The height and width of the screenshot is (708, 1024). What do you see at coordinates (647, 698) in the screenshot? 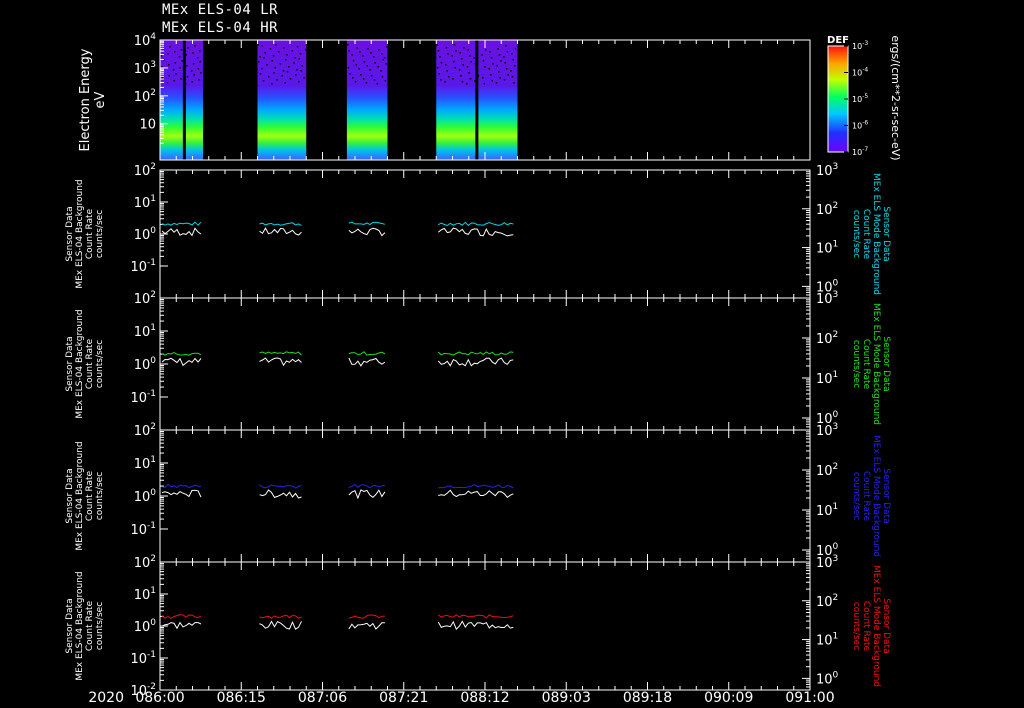
I see `x-tick-label: 089:18` at bounding box center [647, 698].